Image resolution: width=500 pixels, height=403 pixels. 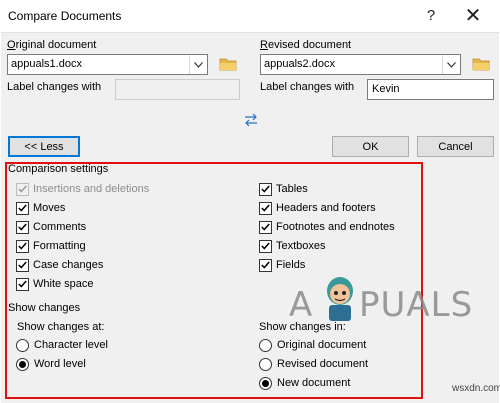 I want to click on less-button: << Less, so click(x=44, y=146).